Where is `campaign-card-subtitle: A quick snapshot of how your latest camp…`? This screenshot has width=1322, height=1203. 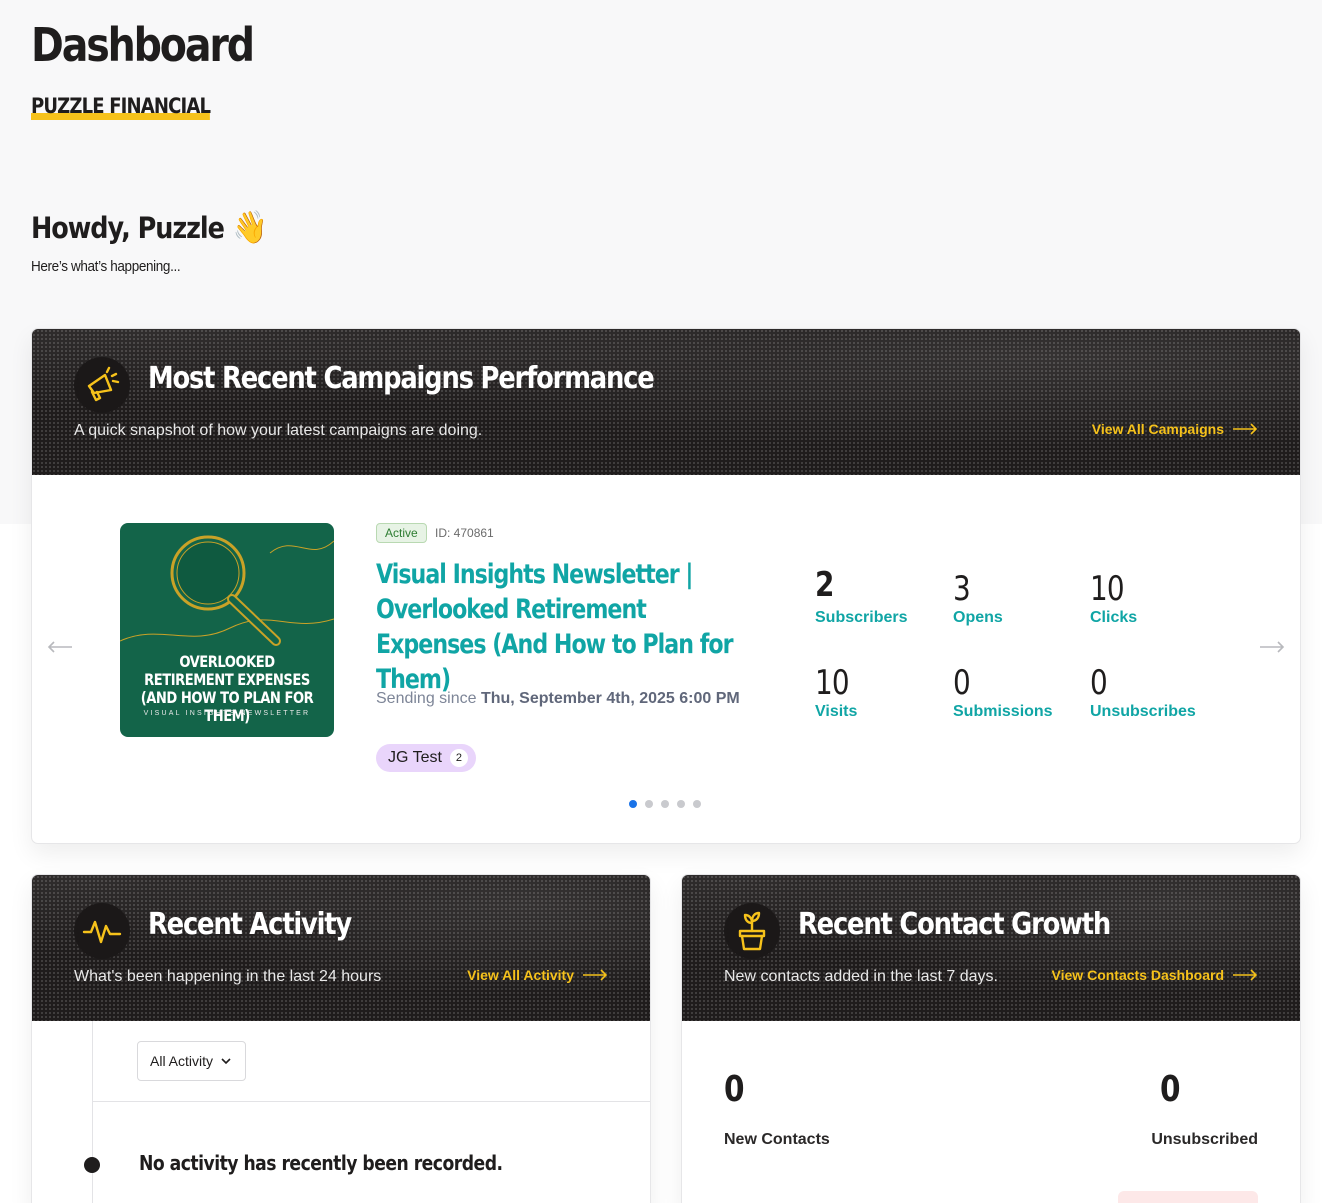 campaign-card-subtitle: A quick snapshot of how your latest camp… is located at coordinates (278, 430).